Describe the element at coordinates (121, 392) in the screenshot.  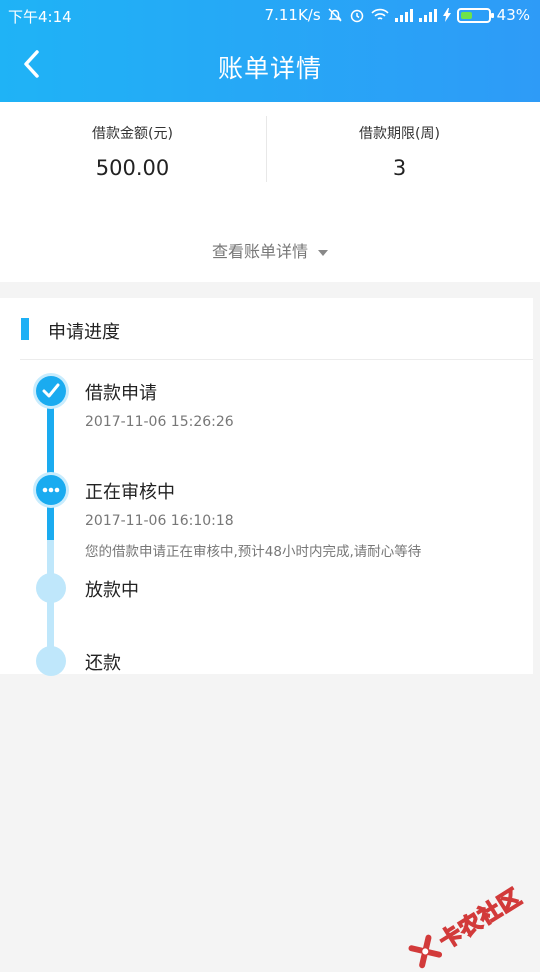
I see `step-title: 借款申请` at that location.